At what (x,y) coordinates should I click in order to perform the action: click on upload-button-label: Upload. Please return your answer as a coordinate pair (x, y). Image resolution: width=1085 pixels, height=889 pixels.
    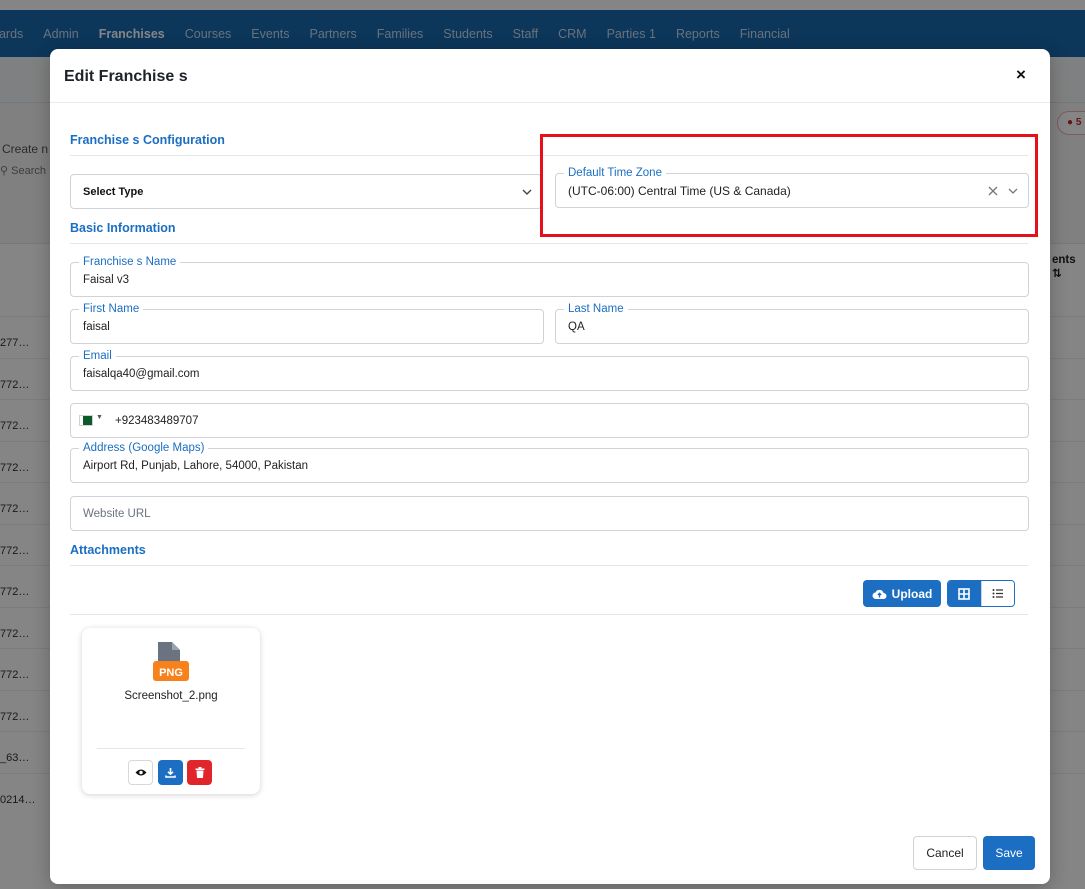
    Looking at the image, I should click on (912, 593).